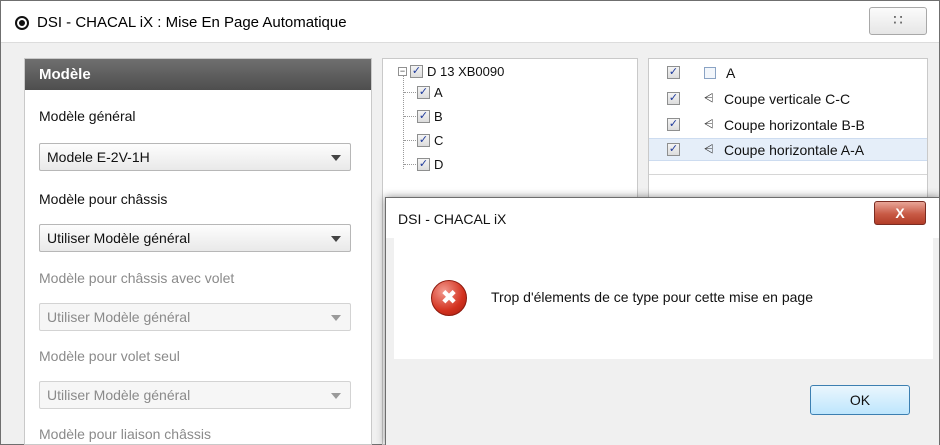 This screenshot has height=445, width=940. I want to click on tree-node-label: C, so click(439, 140).